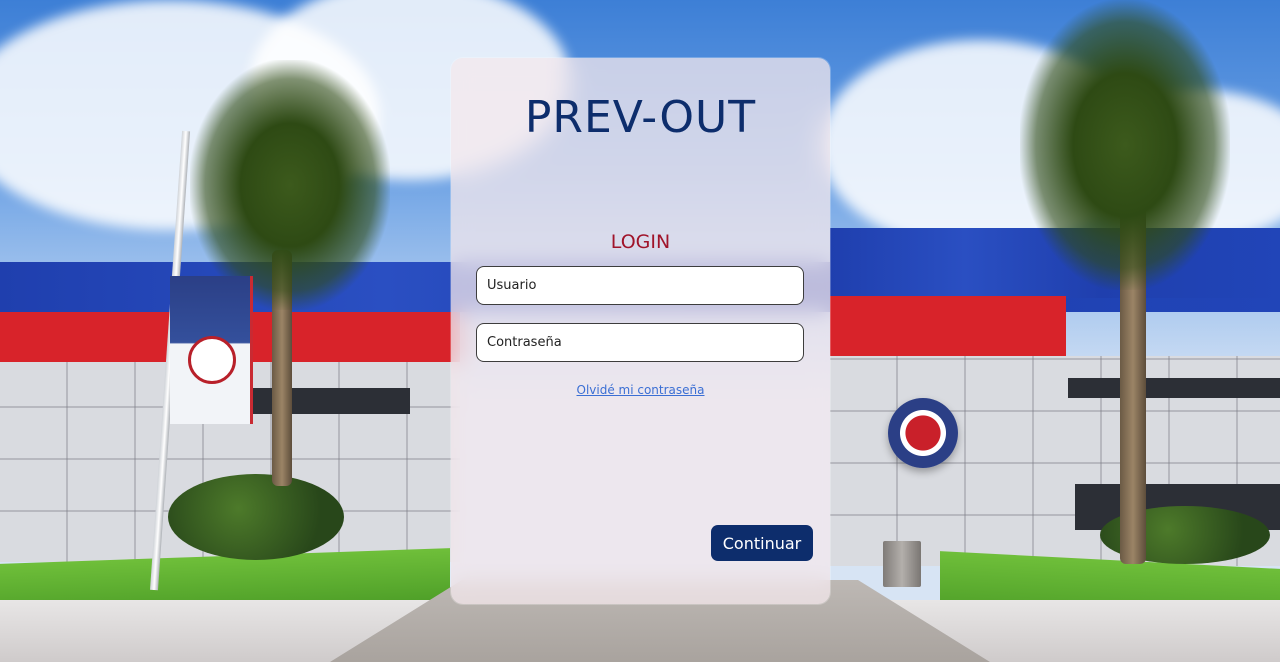 The image size is (1280, 662). Describe the element at coordinates (640, 242) in the screenshot. I see `login-heading: LOGIN` at that location.